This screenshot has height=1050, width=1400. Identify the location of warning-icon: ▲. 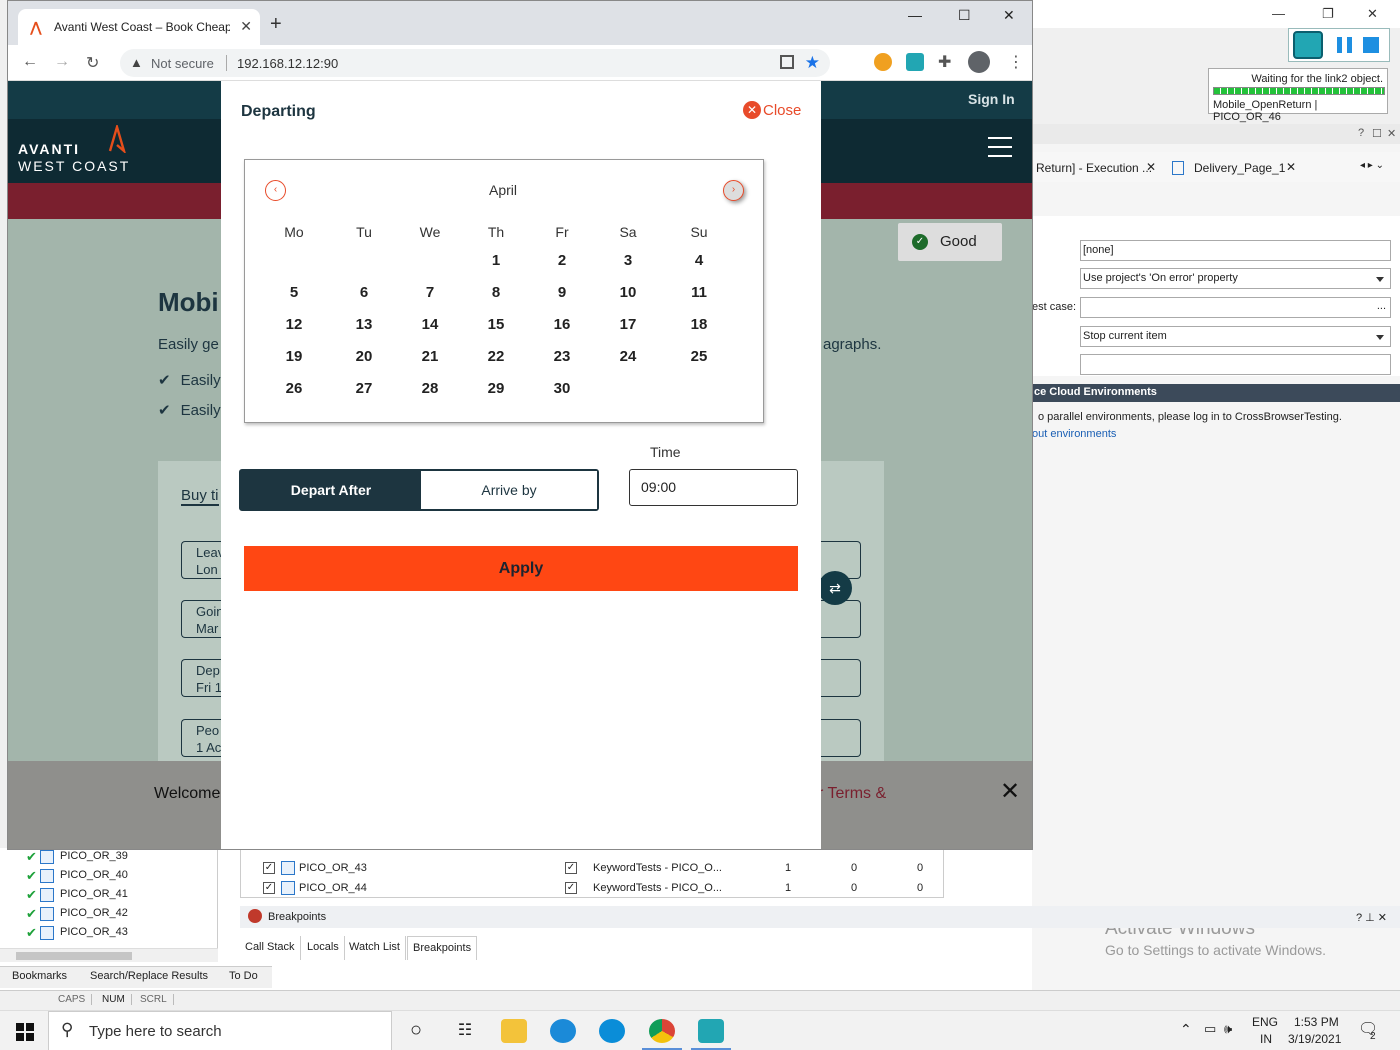
(136, 62).